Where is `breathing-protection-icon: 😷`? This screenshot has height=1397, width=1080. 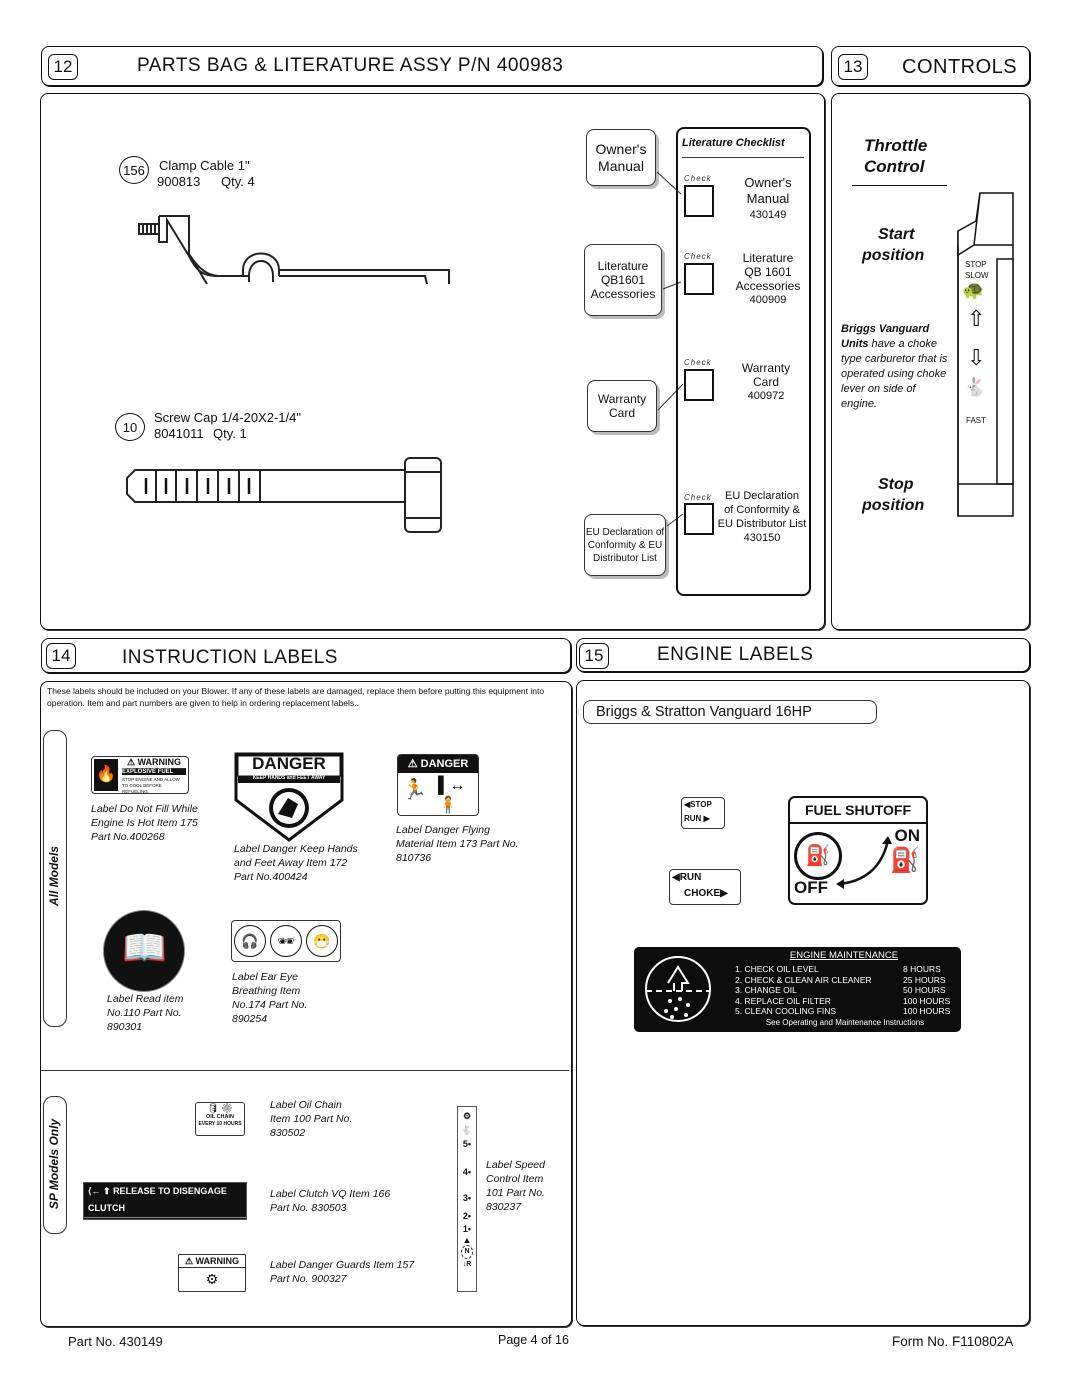 breathing-protection-icon: 😷 is located at coordinates (322, 941).